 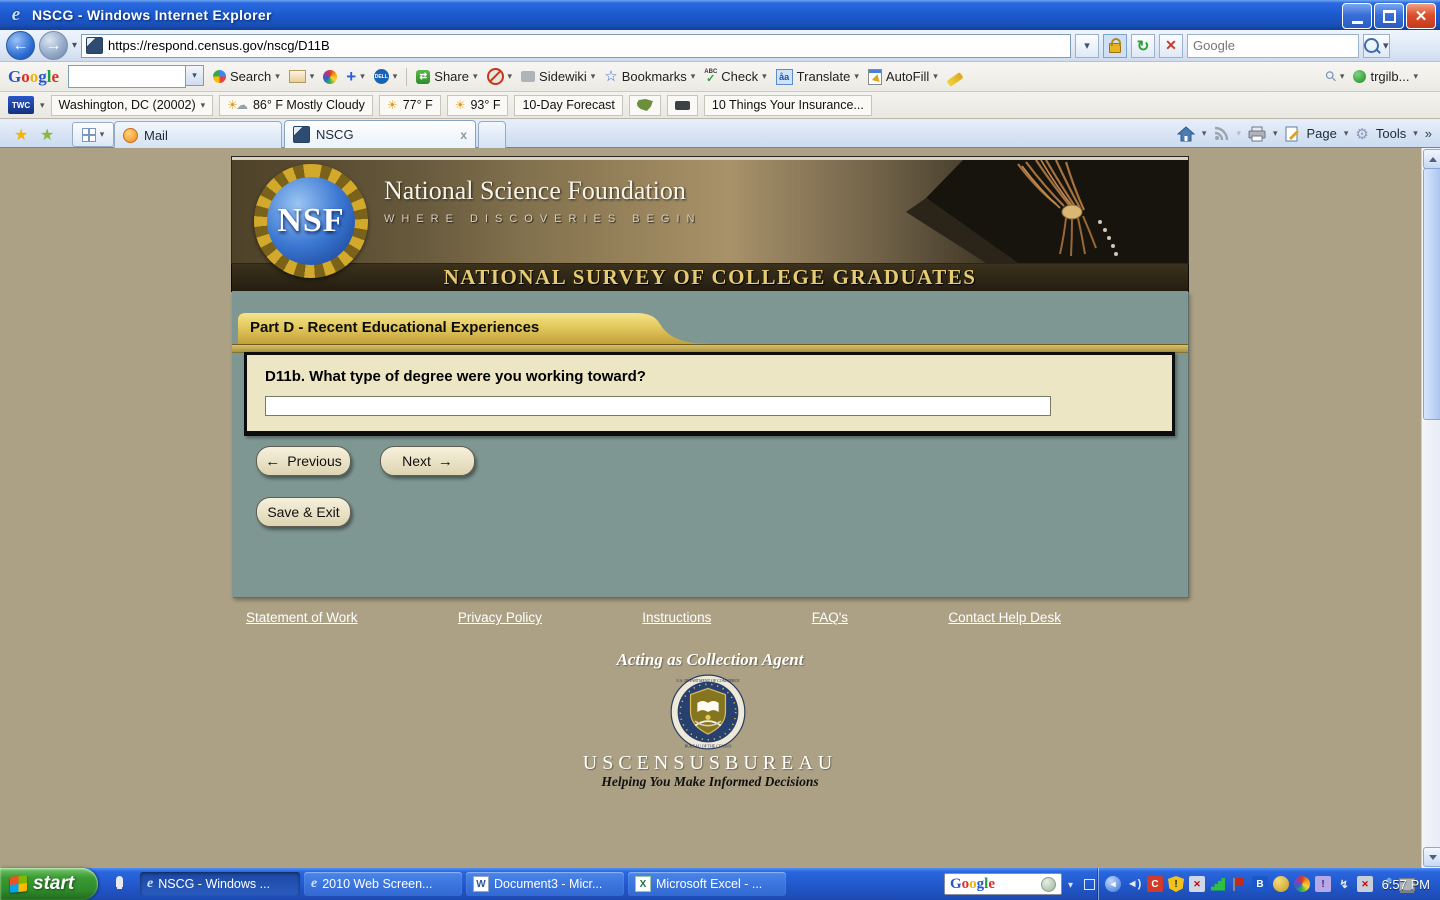 I want to click on toolbar-add-button: + ▾, so click(x=355, y=76).